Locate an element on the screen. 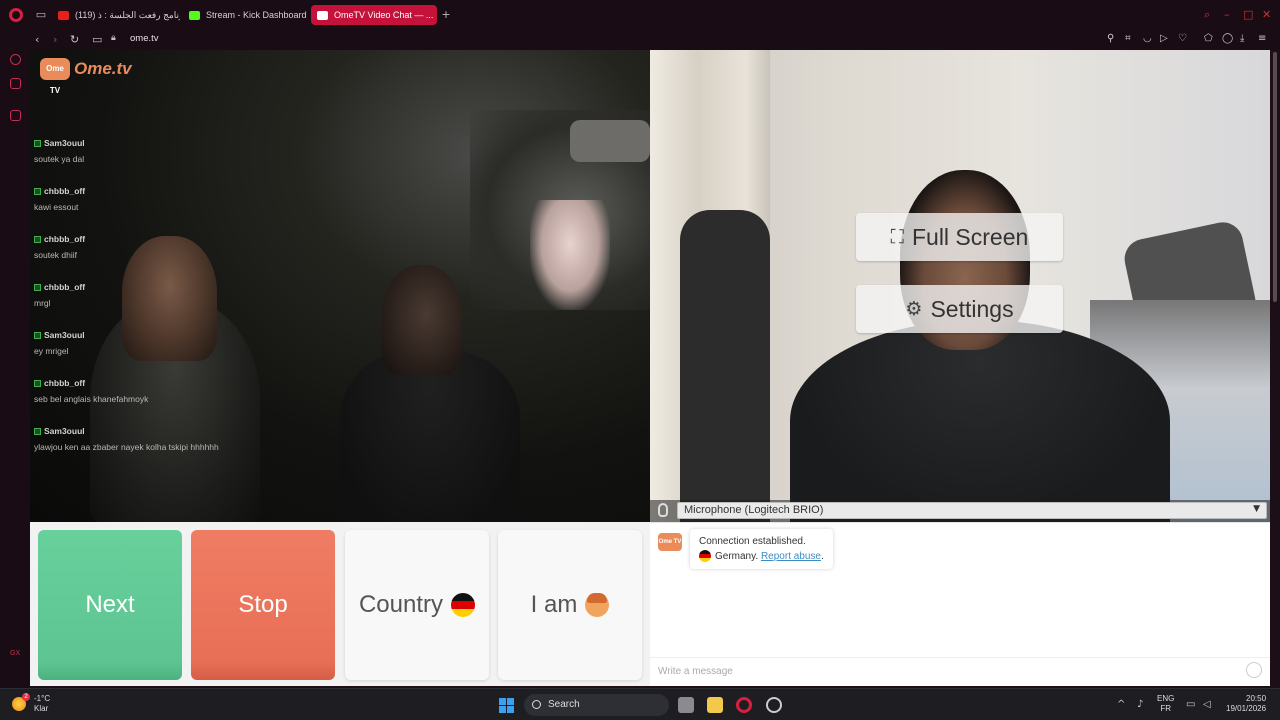 The image size is (1280, 720). settings-label: Settings is located at coordinates (972, 308).